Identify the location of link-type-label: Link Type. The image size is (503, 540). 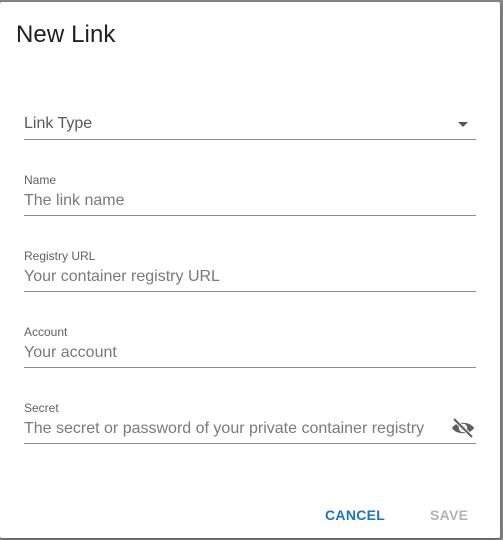
(58, 123).